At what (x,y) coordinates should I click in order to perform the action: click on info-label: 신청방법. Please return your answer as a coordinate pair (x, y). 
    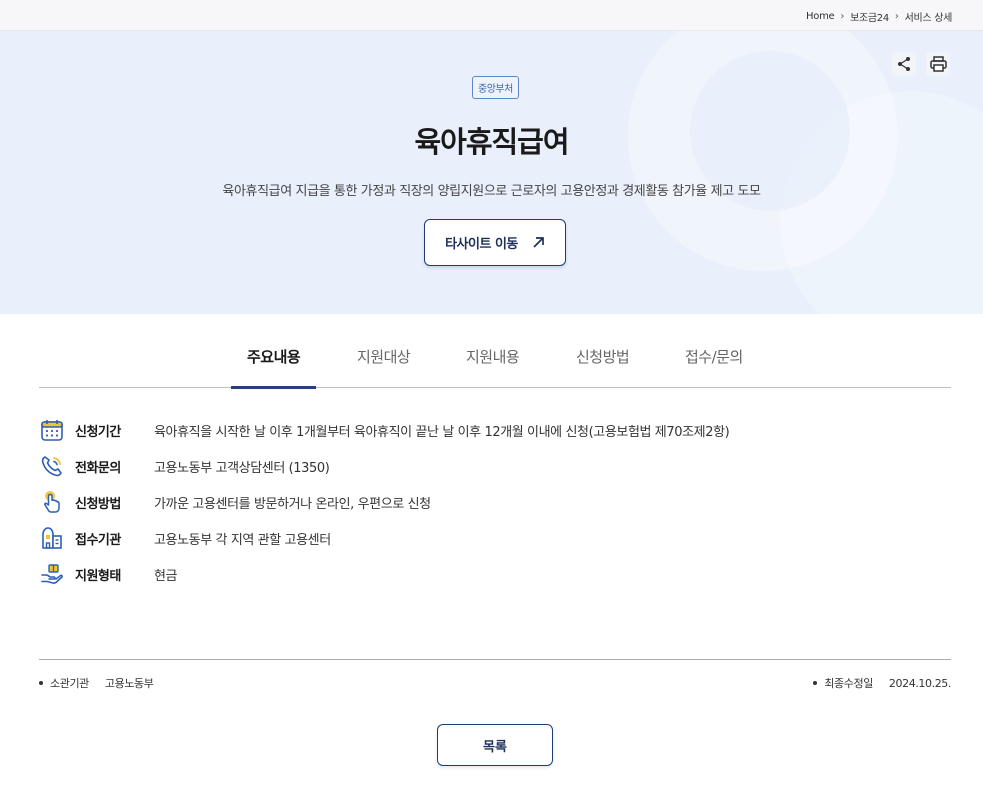
    Looking at the image, I should click on (98, 504).